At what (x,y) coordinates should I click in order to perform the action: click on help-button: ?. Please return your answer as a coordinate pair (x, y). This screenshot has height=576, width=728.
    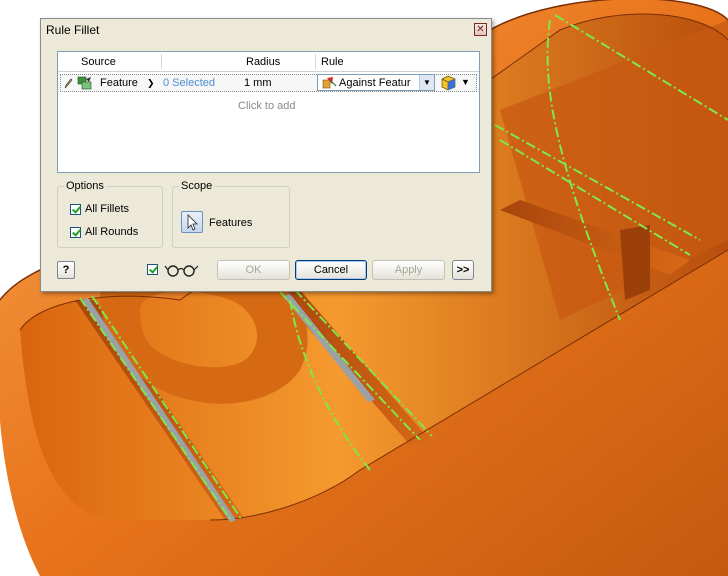
    Looking at the image, I should click on (66, 270).